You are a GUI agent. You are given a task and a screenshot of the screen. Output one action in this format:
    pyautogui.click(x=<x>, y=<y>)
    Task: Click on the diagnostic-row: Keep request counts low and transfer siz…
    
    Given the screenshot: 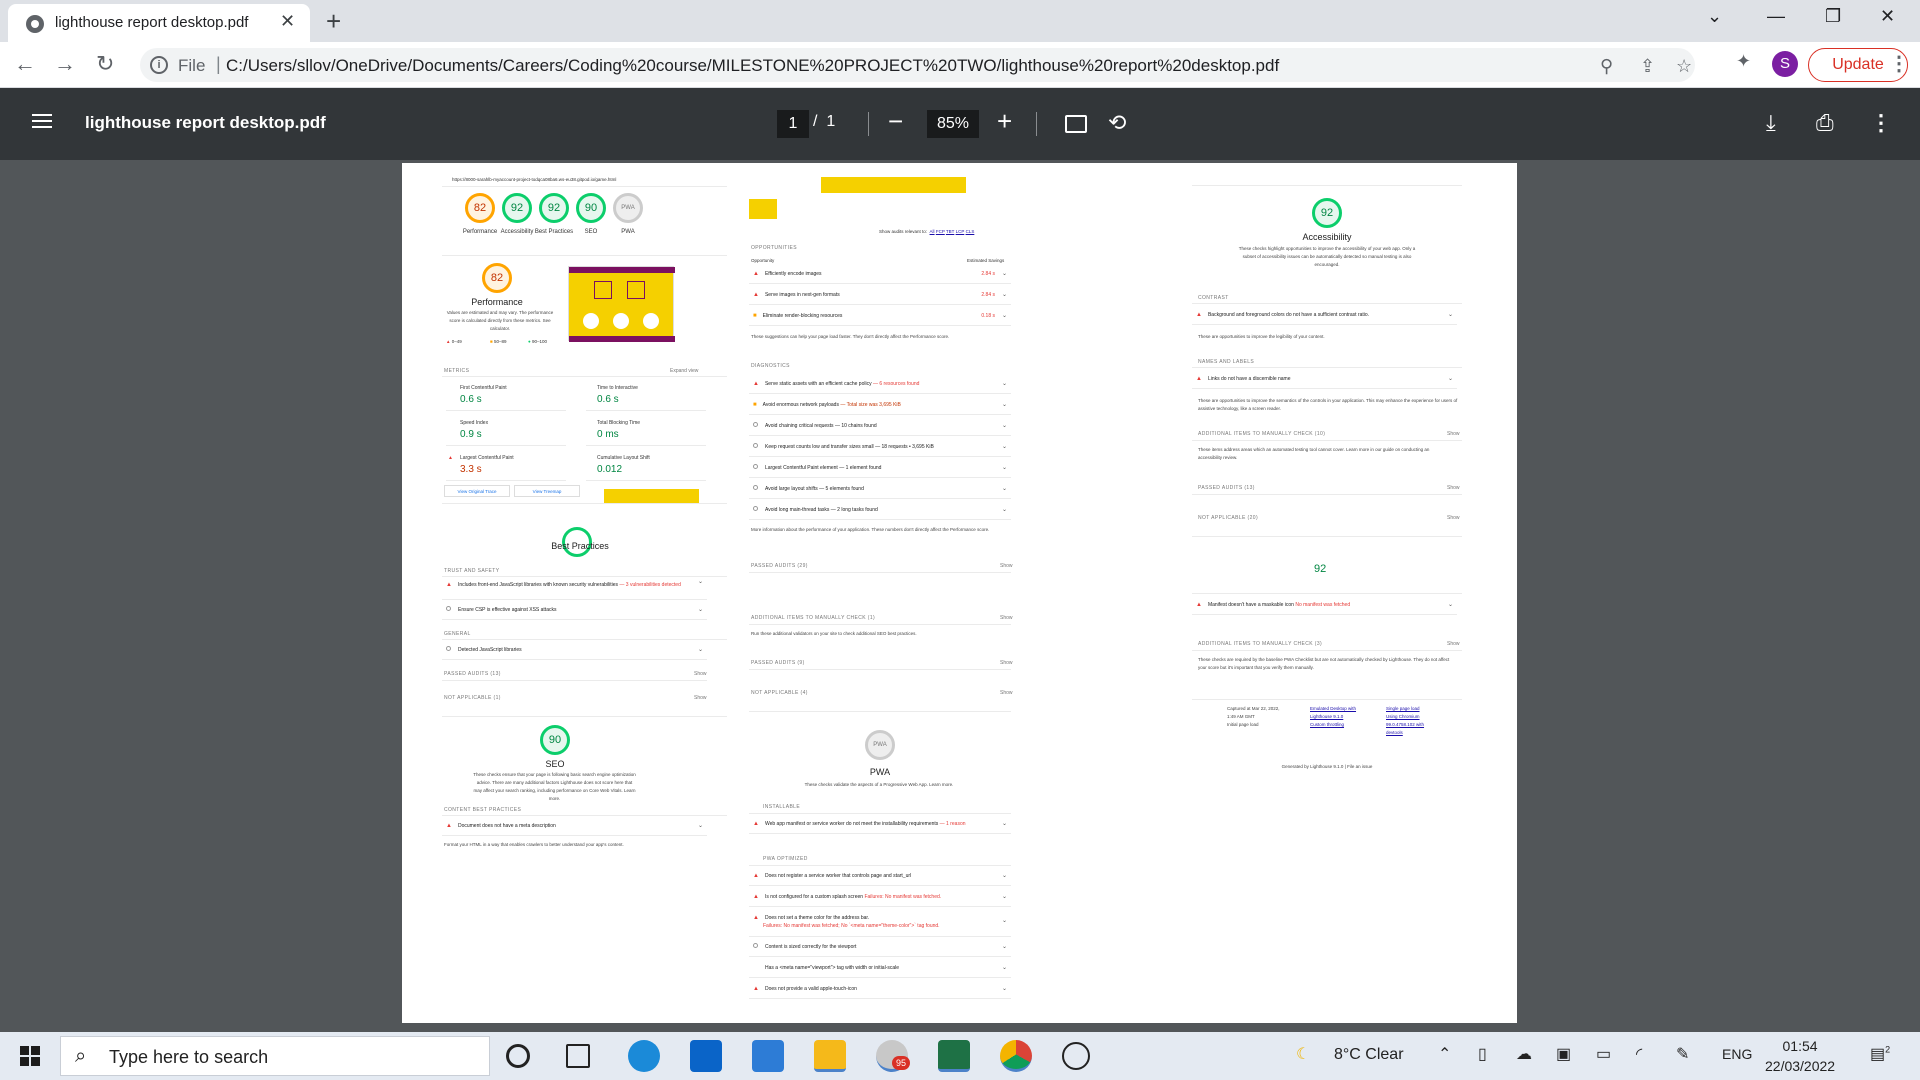 What is the action you would take?
    pyautogui.click(x=880, y=447)
    